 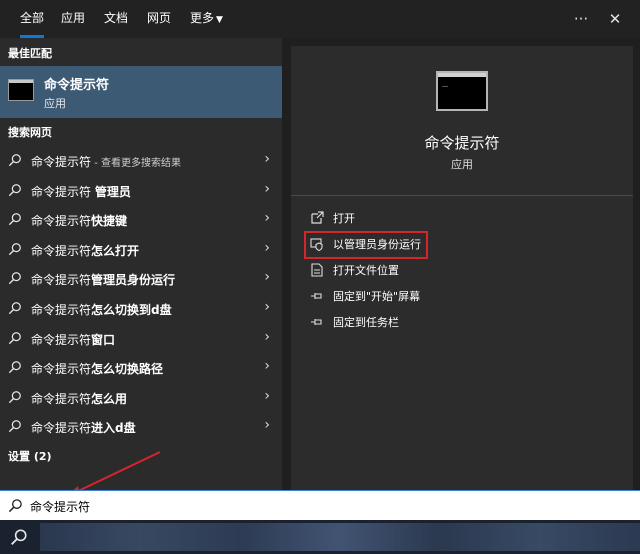 I want to click on best-match-item: 命令提示符 应用, so click(x=141, y=92).